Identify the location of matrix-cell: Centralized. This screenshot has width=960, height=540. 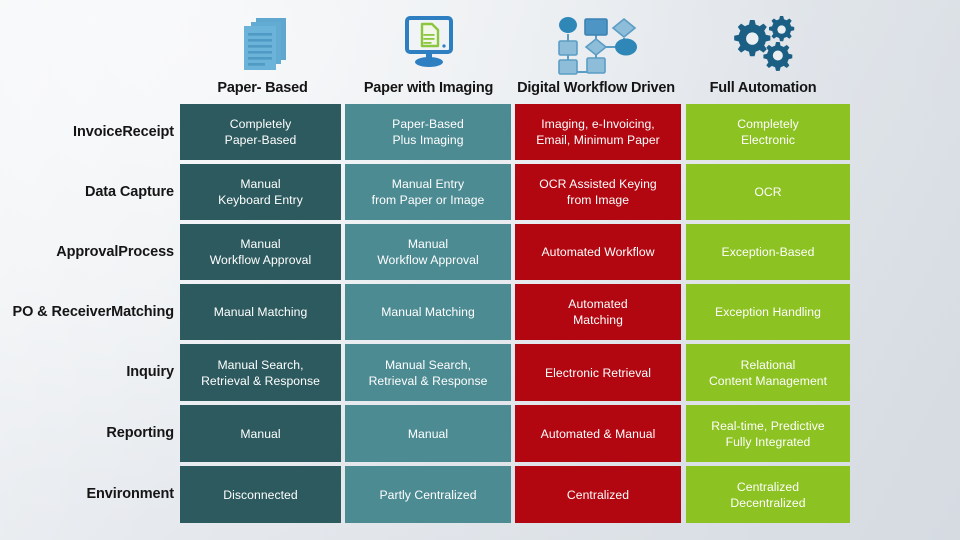
(598, 494).